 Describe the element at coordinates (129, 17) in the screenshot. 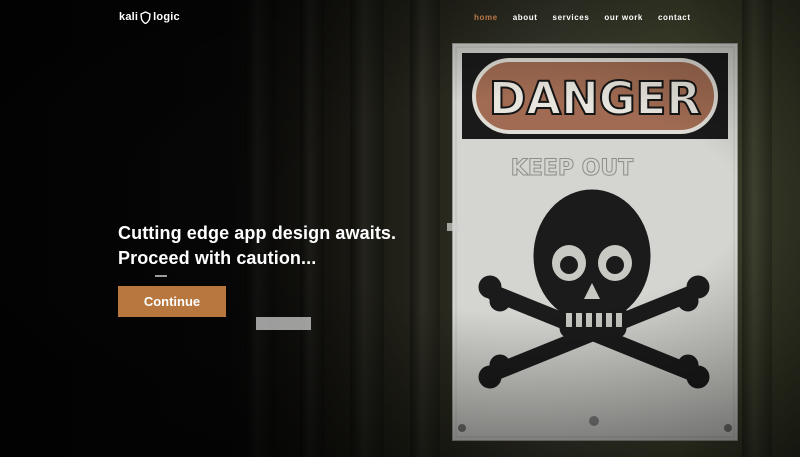

I see `brand-name-left: kali` at that location.